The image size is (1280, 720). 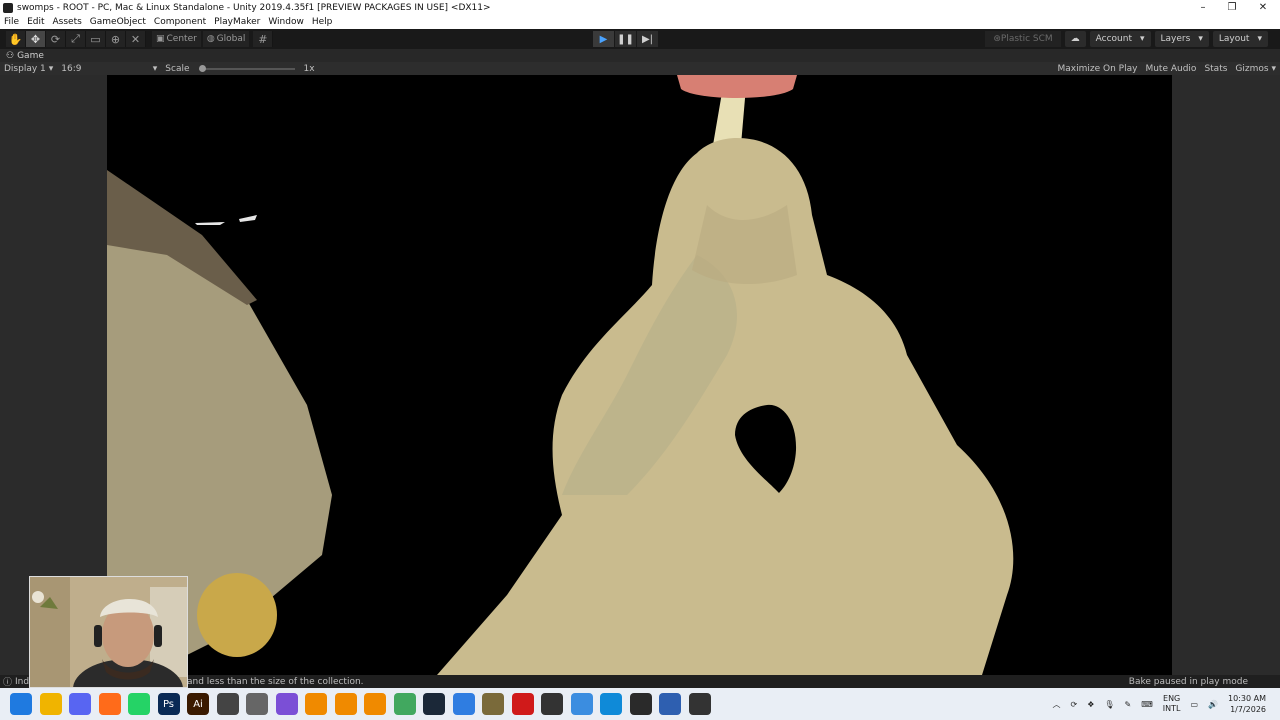 What do you see at coordinates (1252, 68) in the screenshot?
I see `gizmos-label: Gizmos` at bounding box center [1252, 68].